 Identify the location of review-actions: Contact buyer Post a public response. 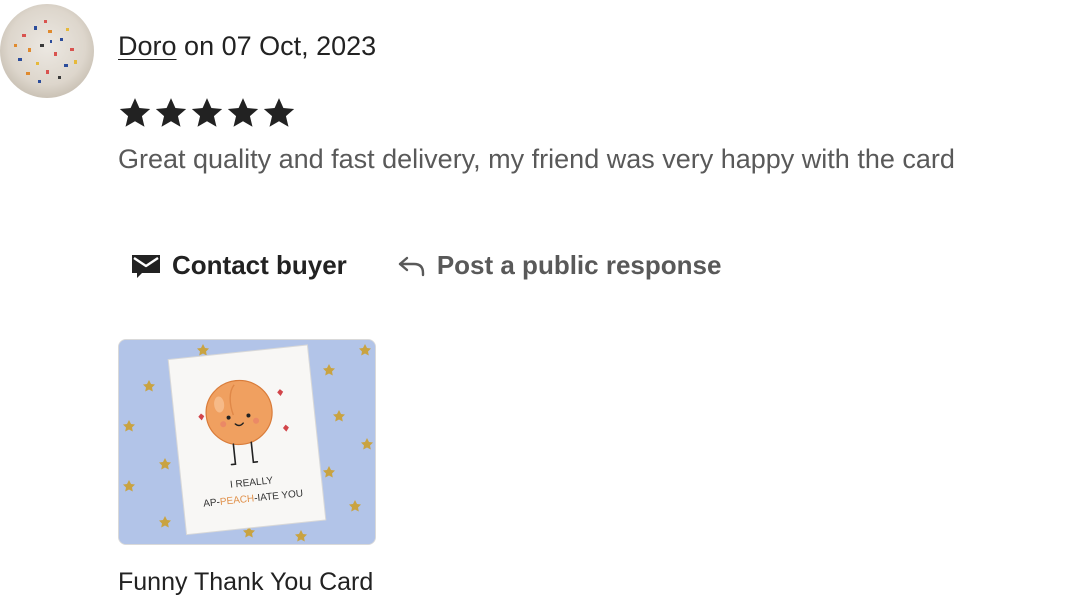
(425, 265).